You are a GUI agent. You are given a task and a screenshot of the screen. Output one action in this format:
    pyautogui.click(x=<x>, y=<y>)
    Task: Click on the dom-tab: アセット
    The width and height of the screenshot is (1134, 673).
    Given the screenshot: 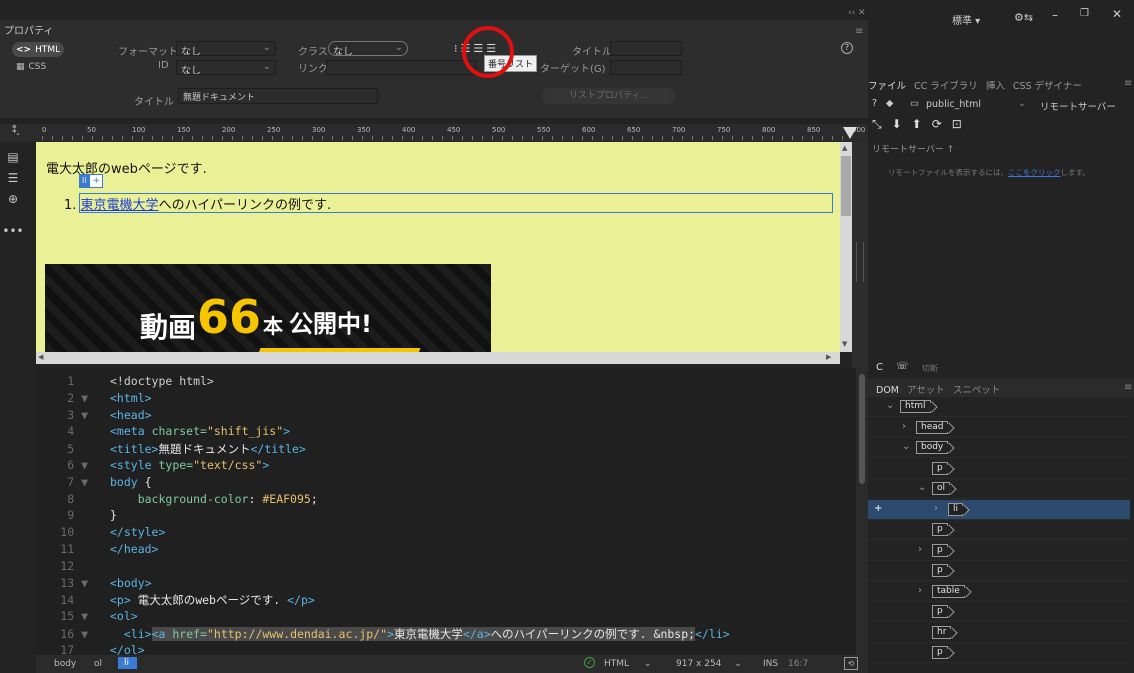 What is the action you would take?
    pyautogui.click(x=926, y=390)
    